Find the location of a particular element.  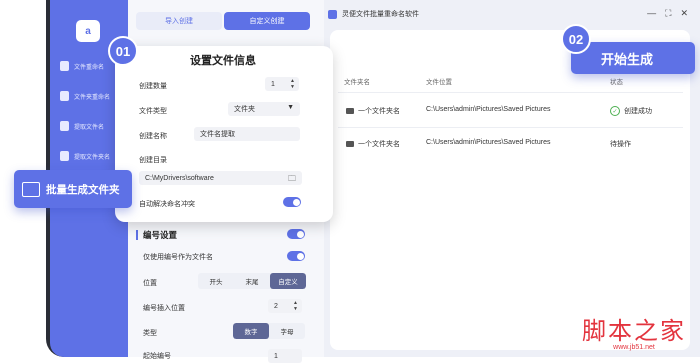

title-bar: 灵便文件批量重命名软件 — ⛶ ✕ is located at coordinates (508, 14).